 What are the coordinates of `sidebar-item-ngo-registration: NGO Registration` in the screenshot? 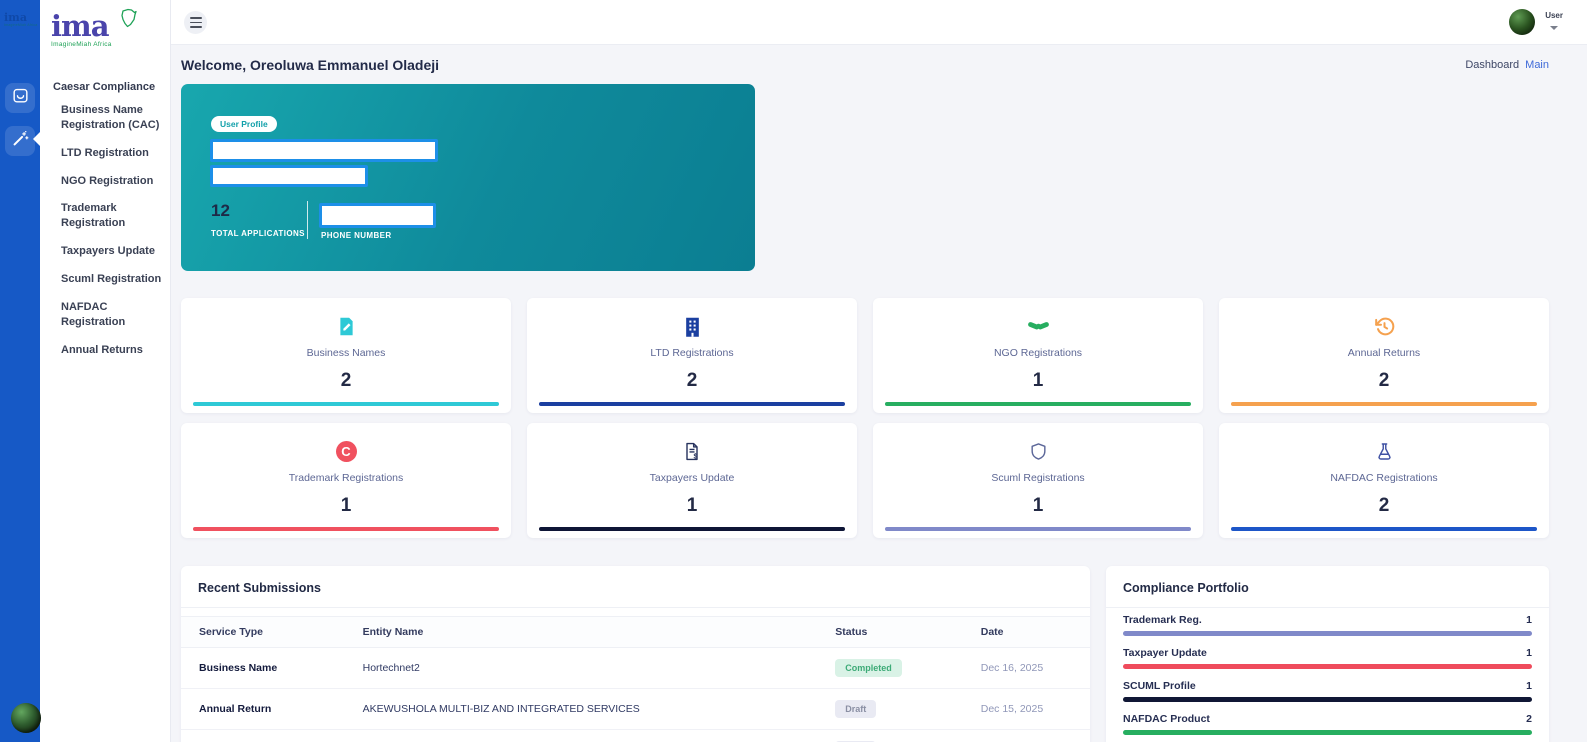 It's located at (105, 181).